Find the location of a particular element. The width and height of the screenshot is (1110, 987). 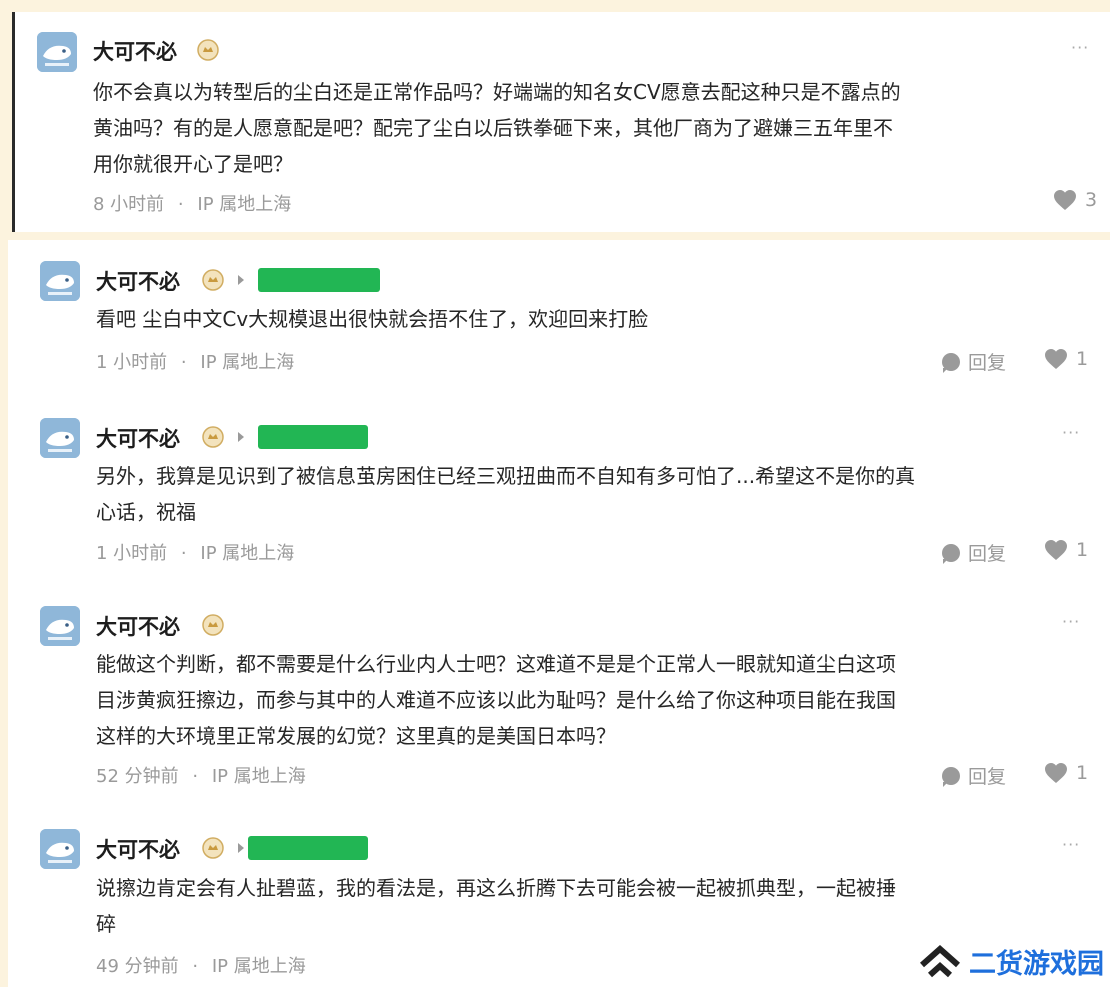

comment-time: 52 分钟前 is located at coordinates (137, 776).